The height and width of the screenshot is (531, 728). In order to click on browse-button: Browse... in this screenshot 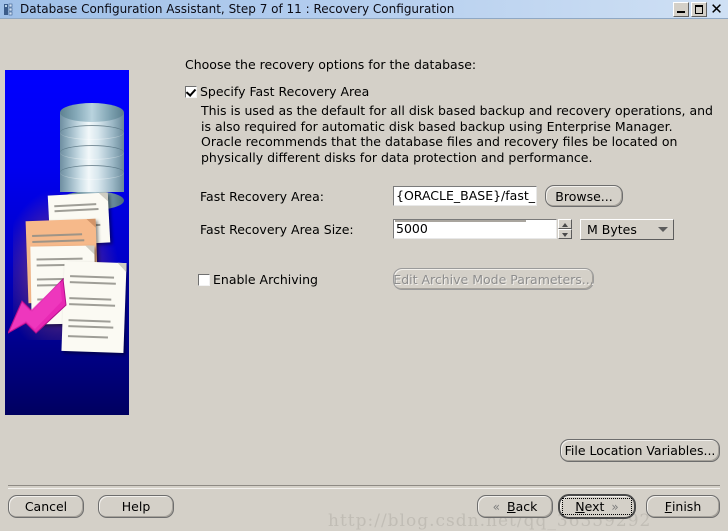, I will do `click(584, 196)`.